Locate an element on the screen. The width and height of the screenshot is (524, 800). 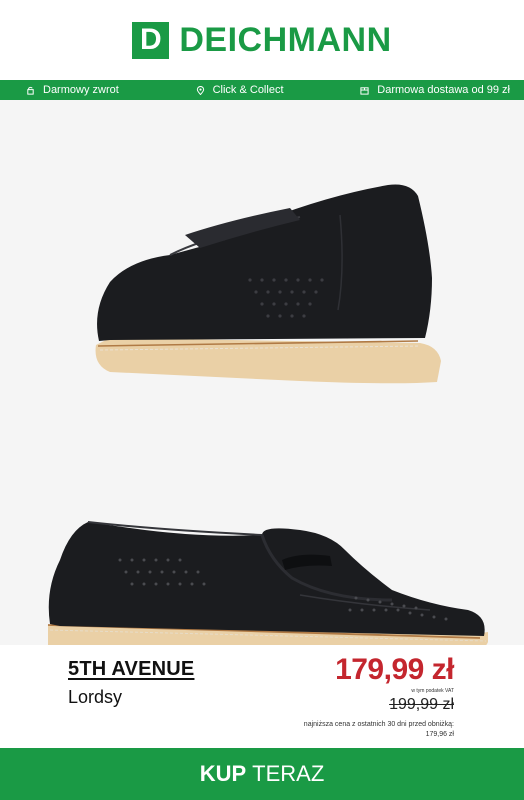
benefit-free-return: Darmowy zwrot is located at coordinates (72, 90).